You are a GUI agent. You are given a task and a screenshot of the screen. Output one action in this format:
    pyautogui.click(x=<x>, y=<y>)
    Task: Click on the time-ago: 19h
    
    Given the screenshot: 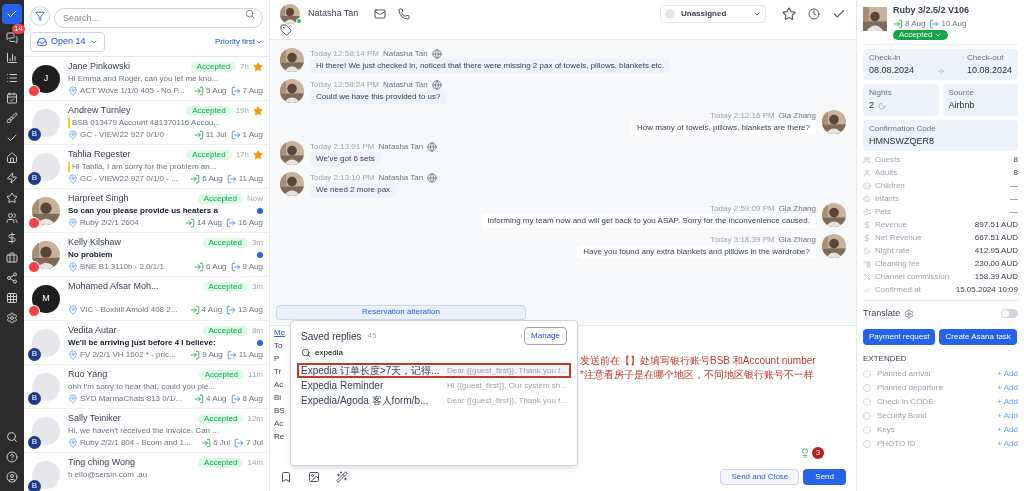 What is the action you would take?
    pyautogui.click(x=242, y=110)
    